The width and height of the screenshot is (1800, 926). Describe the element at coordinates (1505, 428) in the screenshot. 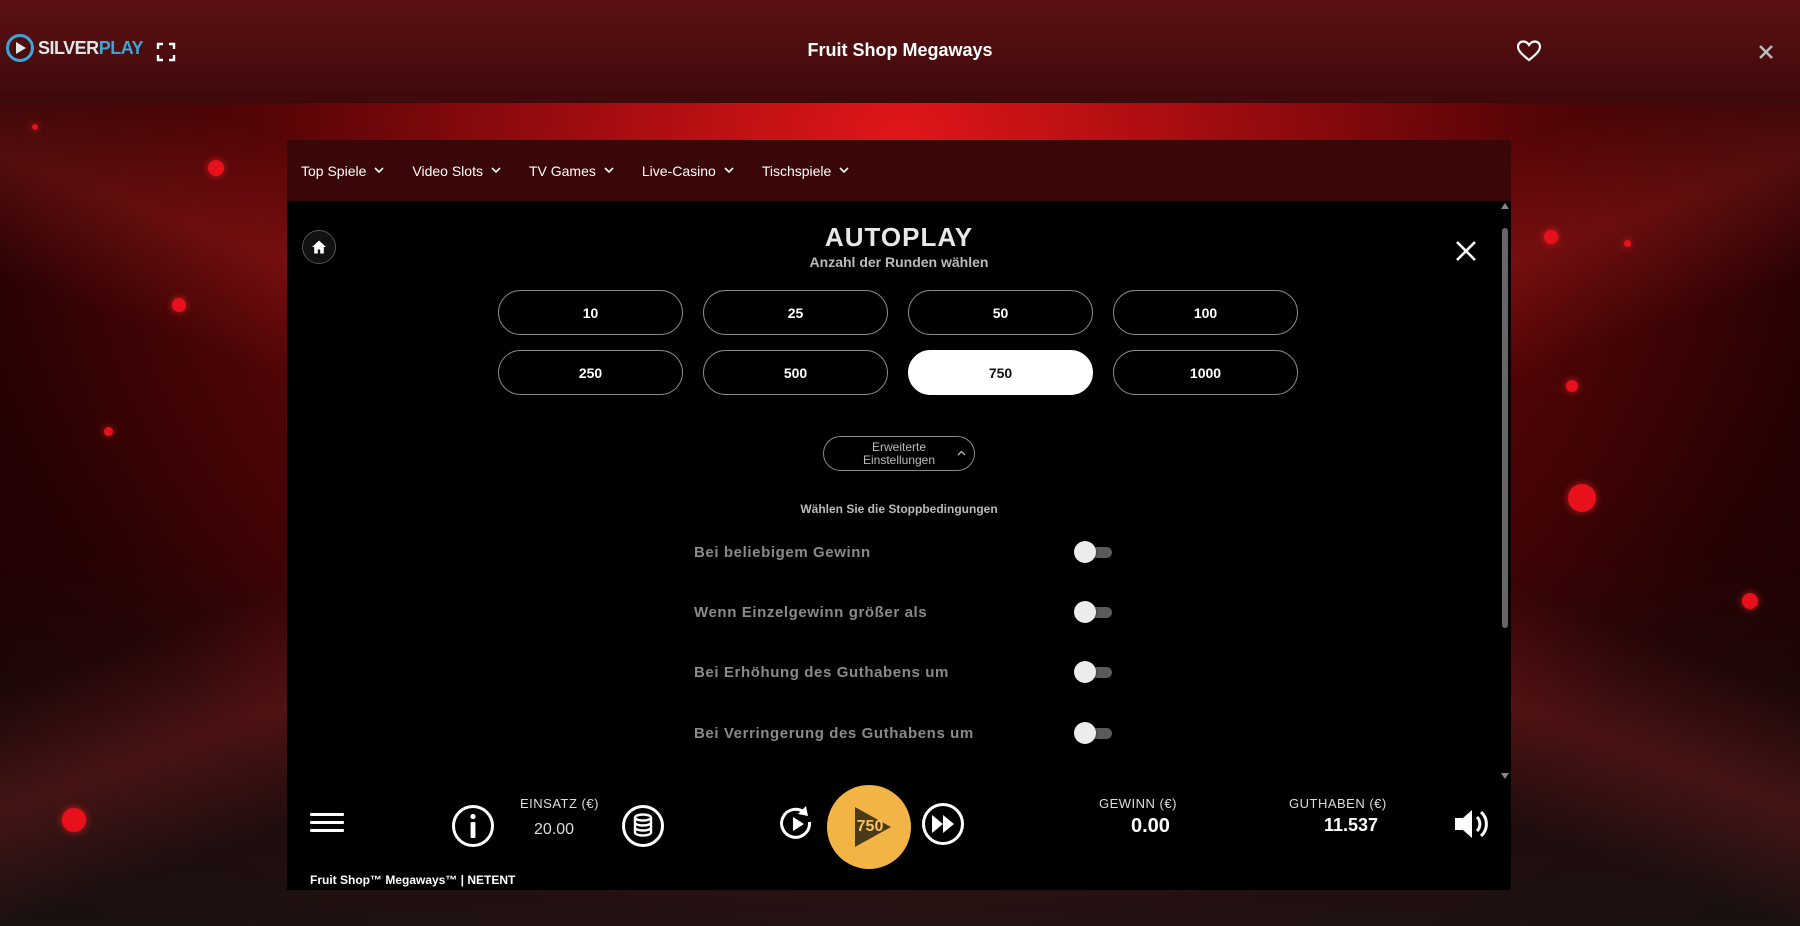

I see `scroll-thumb` at that location.